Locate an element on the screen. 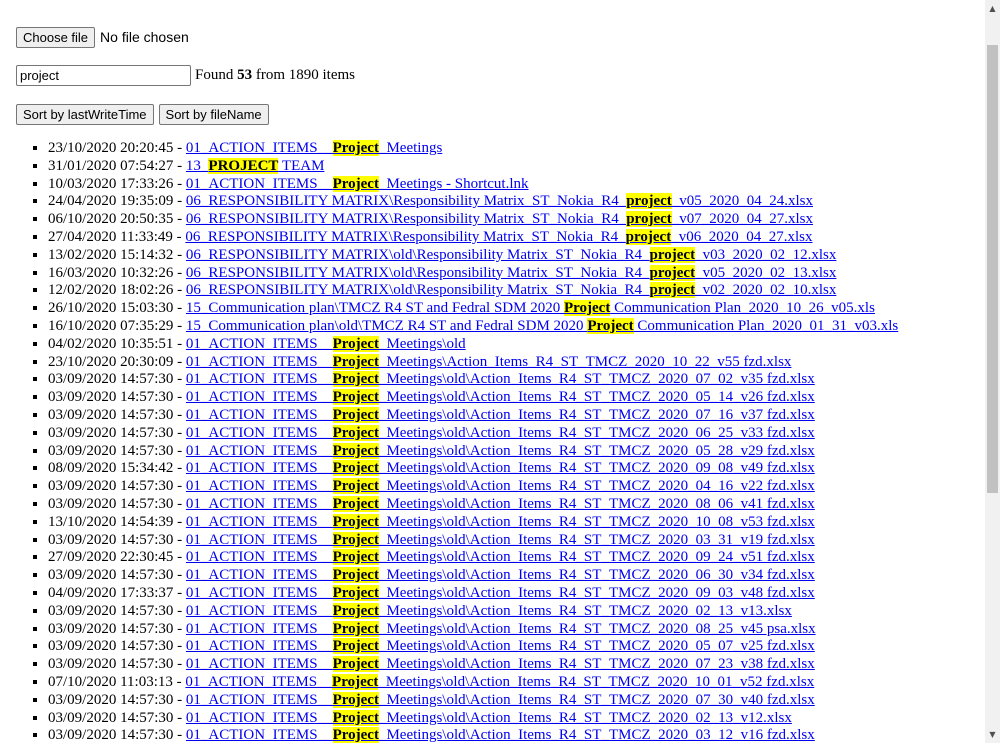 This screenshot has height=743, width=1000. found-count: 53 is located at coordinates (245, 74).